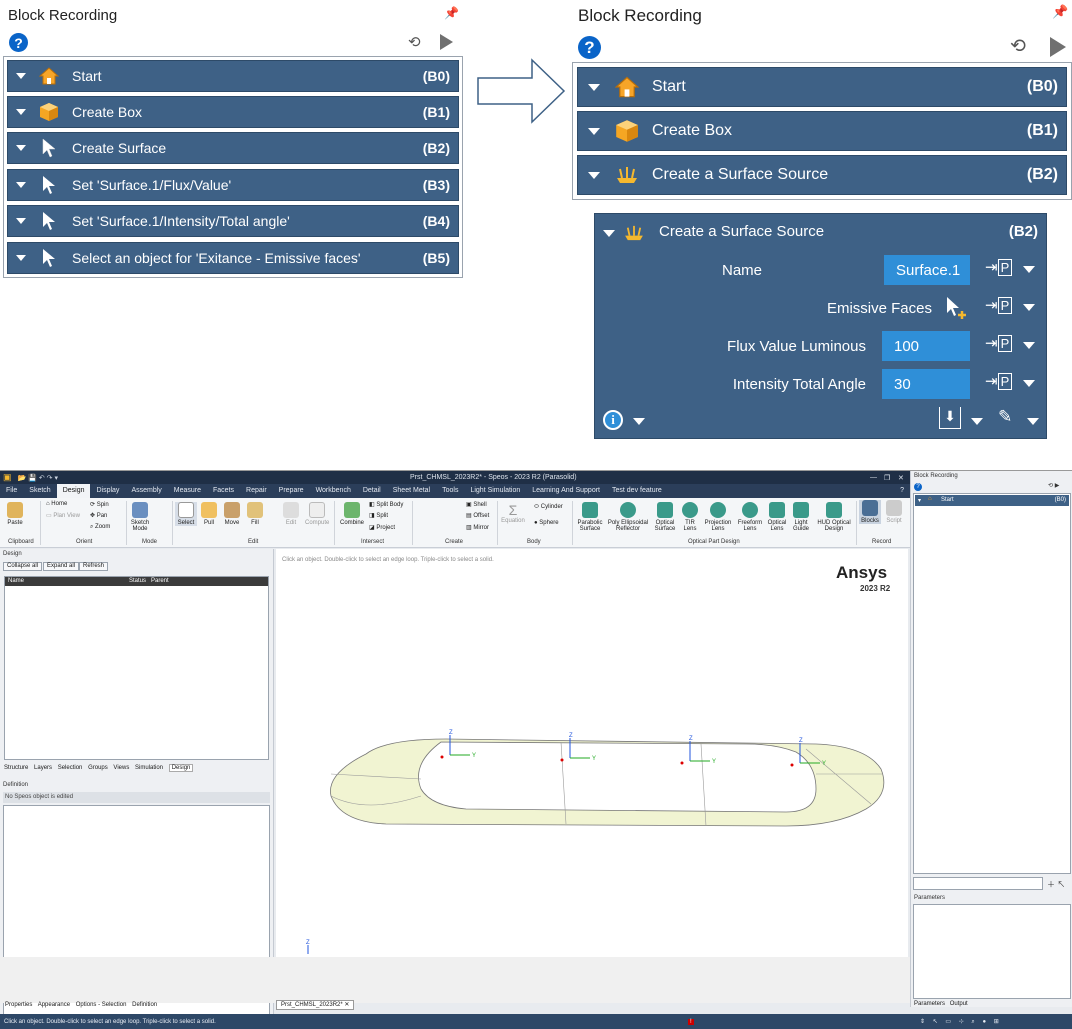 The width and height of the screenshot is (1072, 1029). What do you see at coordinates (386, 504) in the screenshot?
I see `split-body-button: ◧ Split Body` at bounding box center [386, 504].